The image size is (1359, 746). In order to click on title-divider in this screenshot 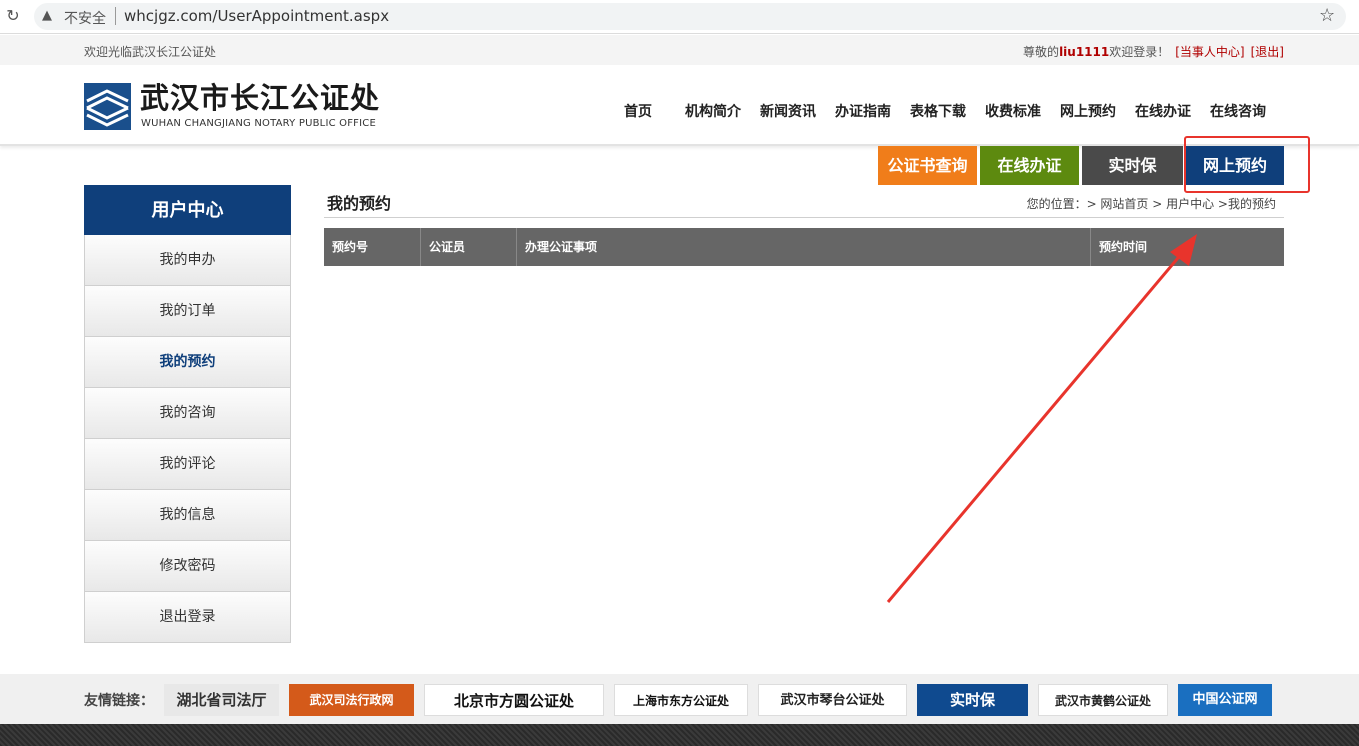, I will do `click(804, 217)`.